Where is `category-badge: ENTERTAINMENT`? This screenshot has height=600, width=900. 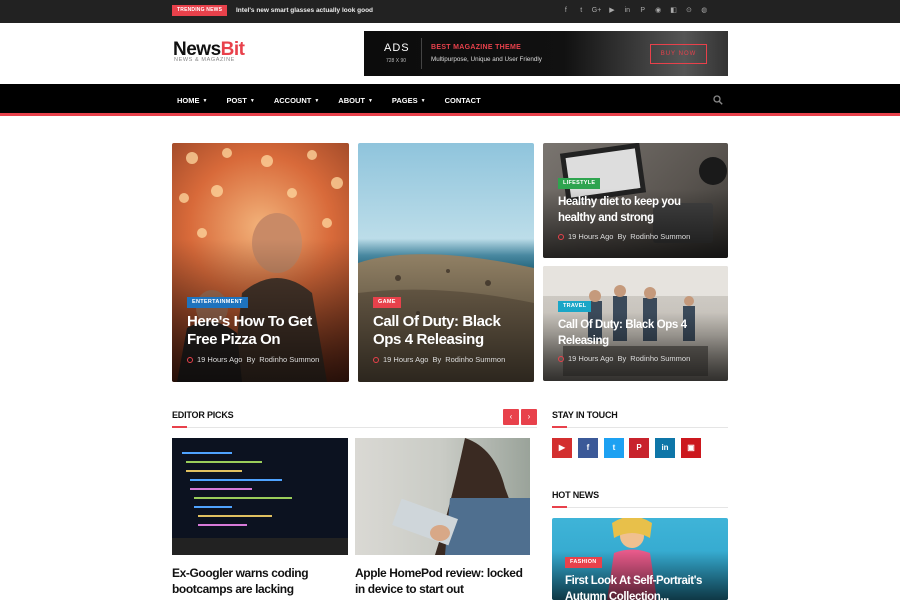 category-badge: ENTERTAINMENT is located at coordinates (217, 302).